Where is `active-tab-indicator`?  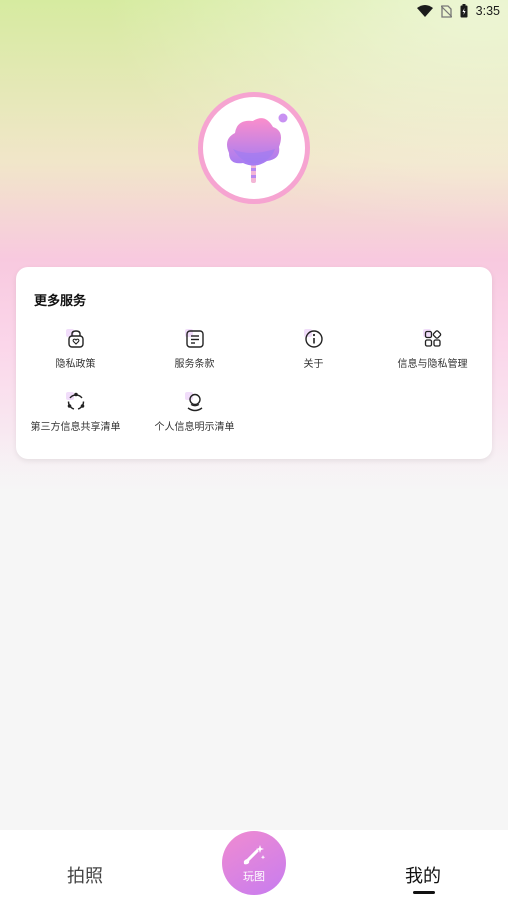
active-tab-indicator is located at coordinates (424, 892).